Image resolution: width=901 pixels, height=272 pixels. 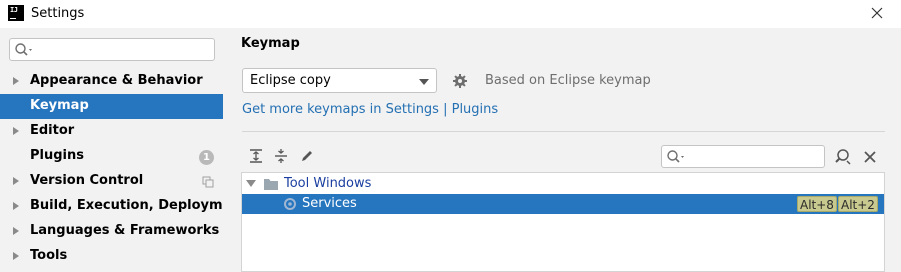 I want to click on tree-row-label: Services, so click(x=329, y=203).